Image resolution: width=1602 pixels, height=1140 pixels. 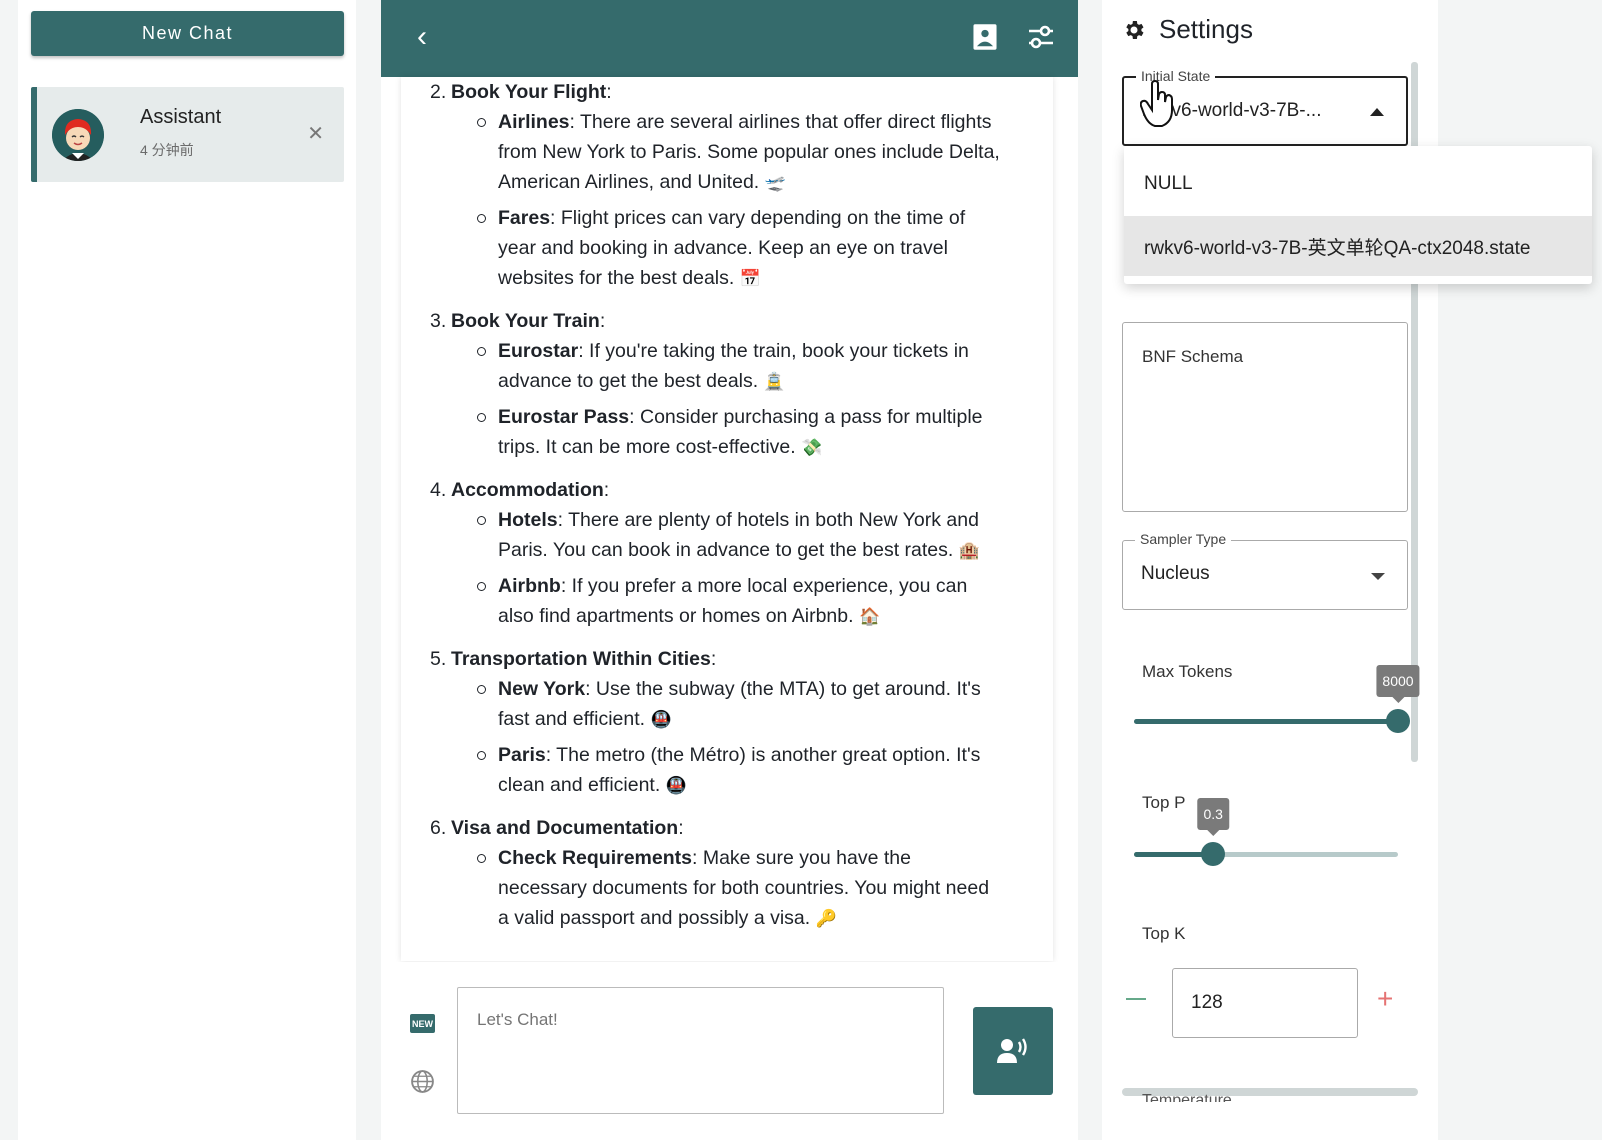 I want to click on max-tokens-label: Max Tokens, so click(x=1187, y=671).